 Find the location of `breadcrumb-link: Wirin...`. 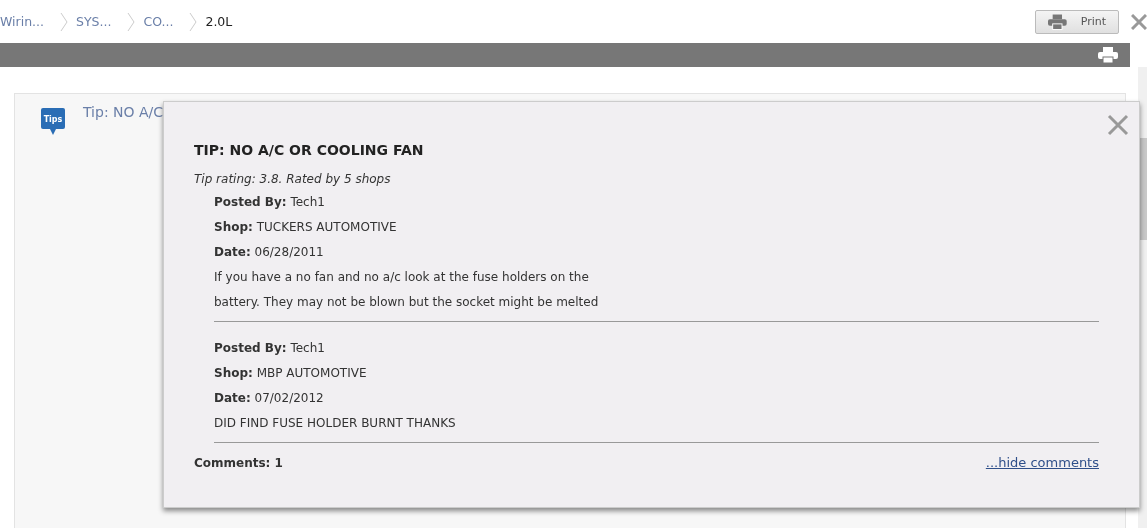

breadcrumb-link: Wirin... is located at coordinates (22, 21).